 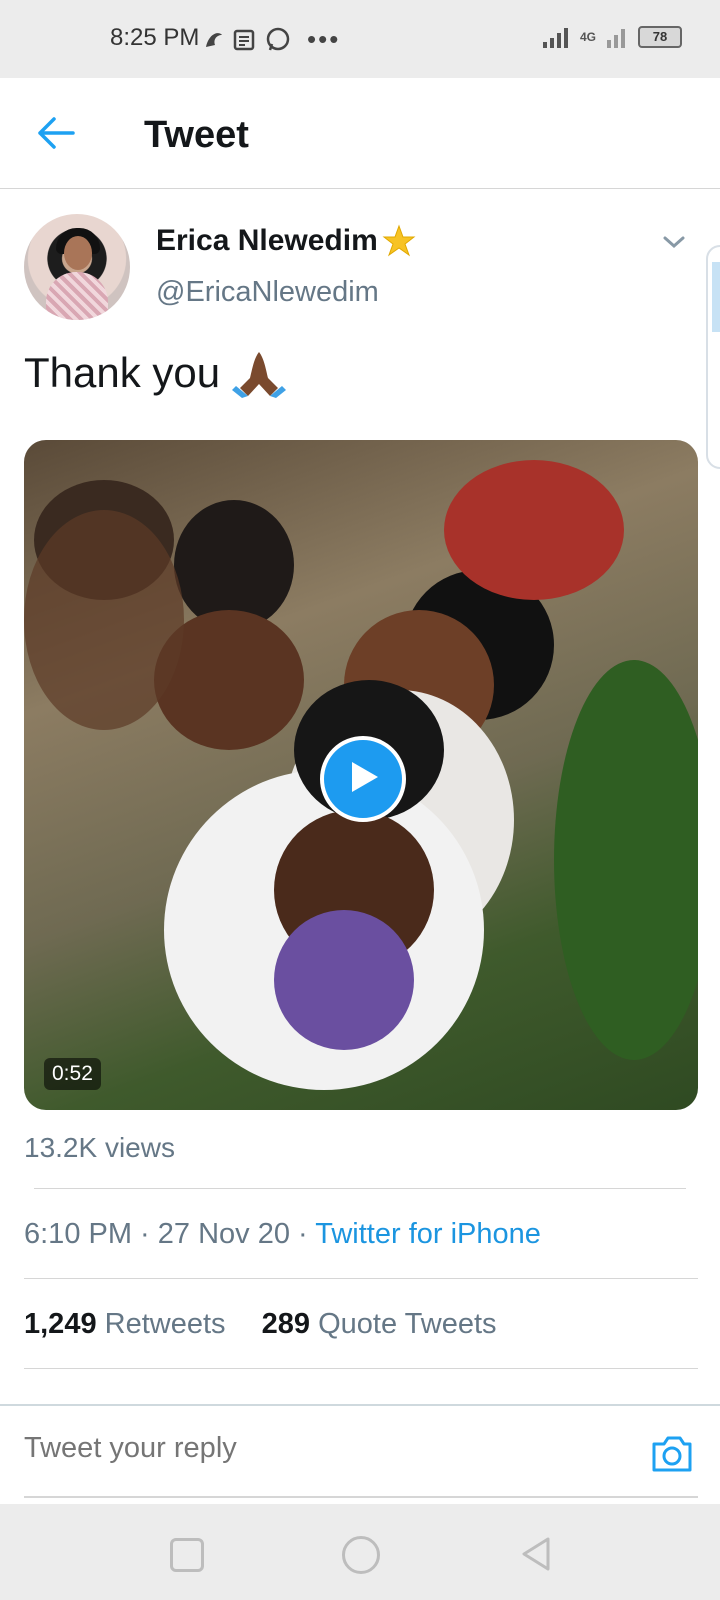 I want to click on news-icon, so click(x=244, y=39).